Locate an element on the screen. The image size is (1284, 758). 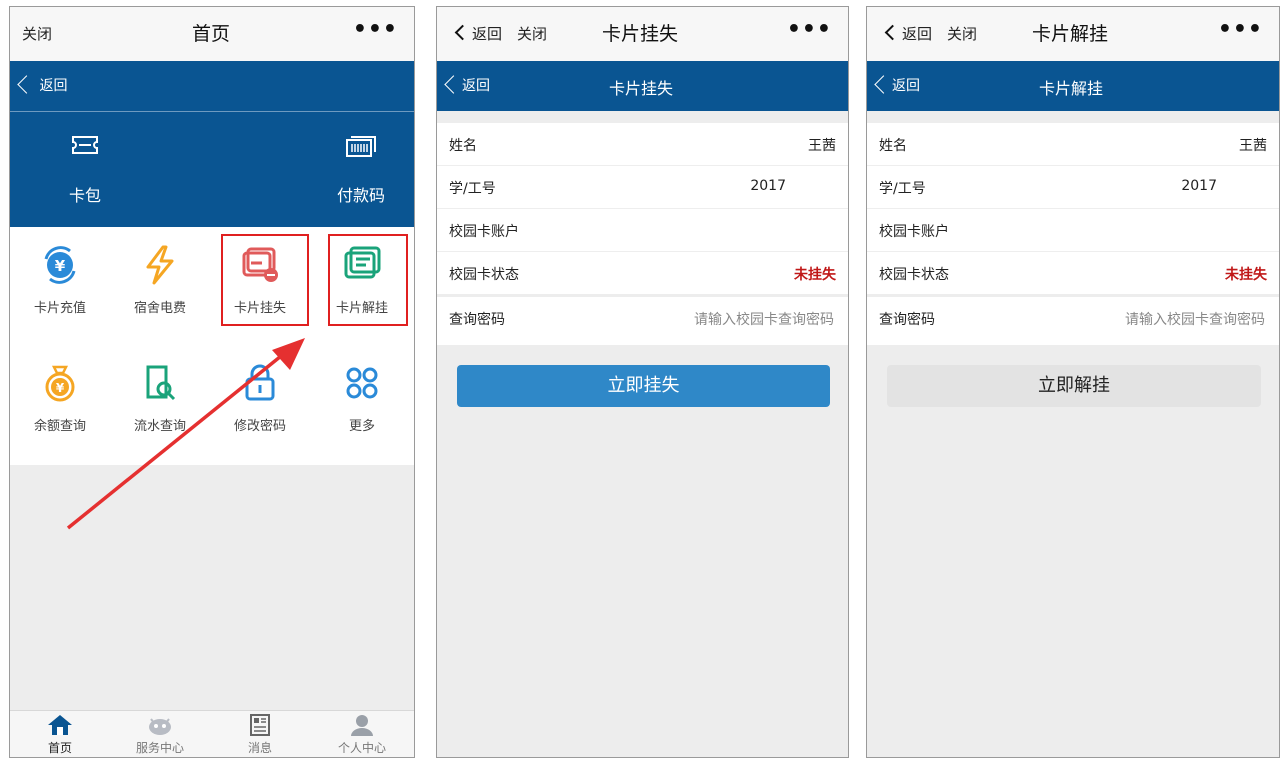
report-loss-button: 立即挂失 is located at coordinates (643, 386).